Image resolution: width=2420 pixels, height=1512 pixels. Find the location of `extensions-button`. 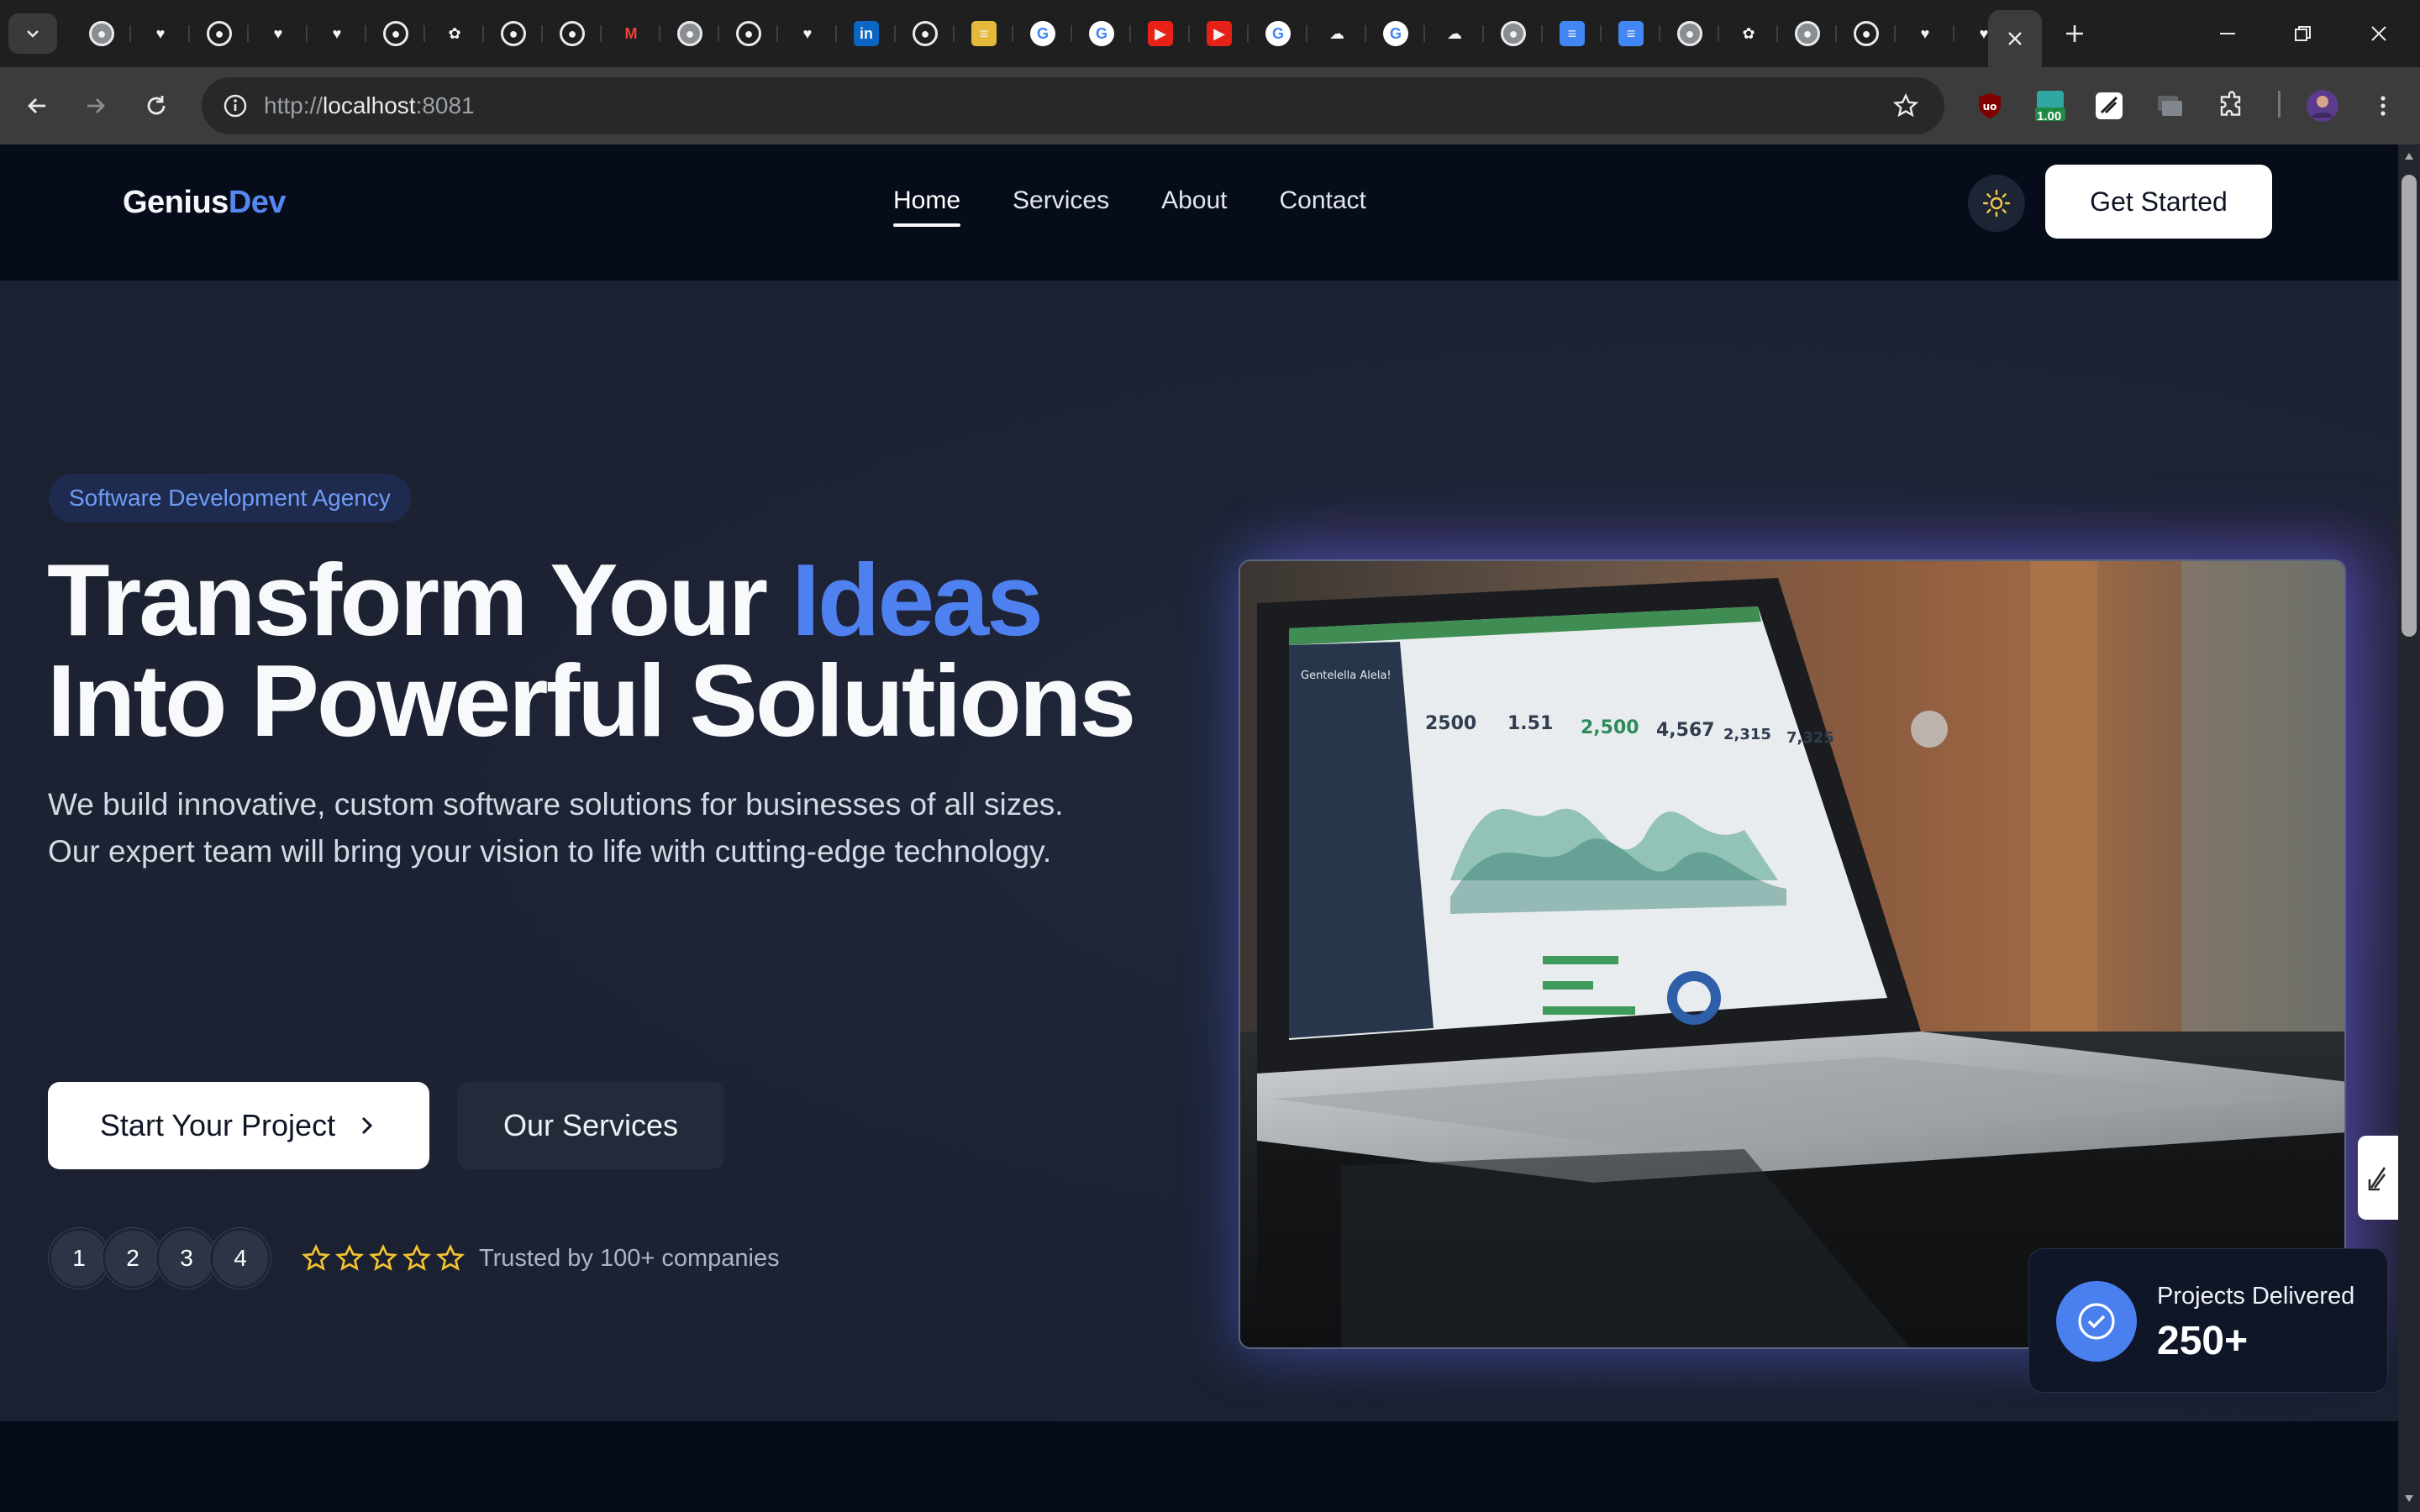

extensions-button is located at coordinates (2232, 106).